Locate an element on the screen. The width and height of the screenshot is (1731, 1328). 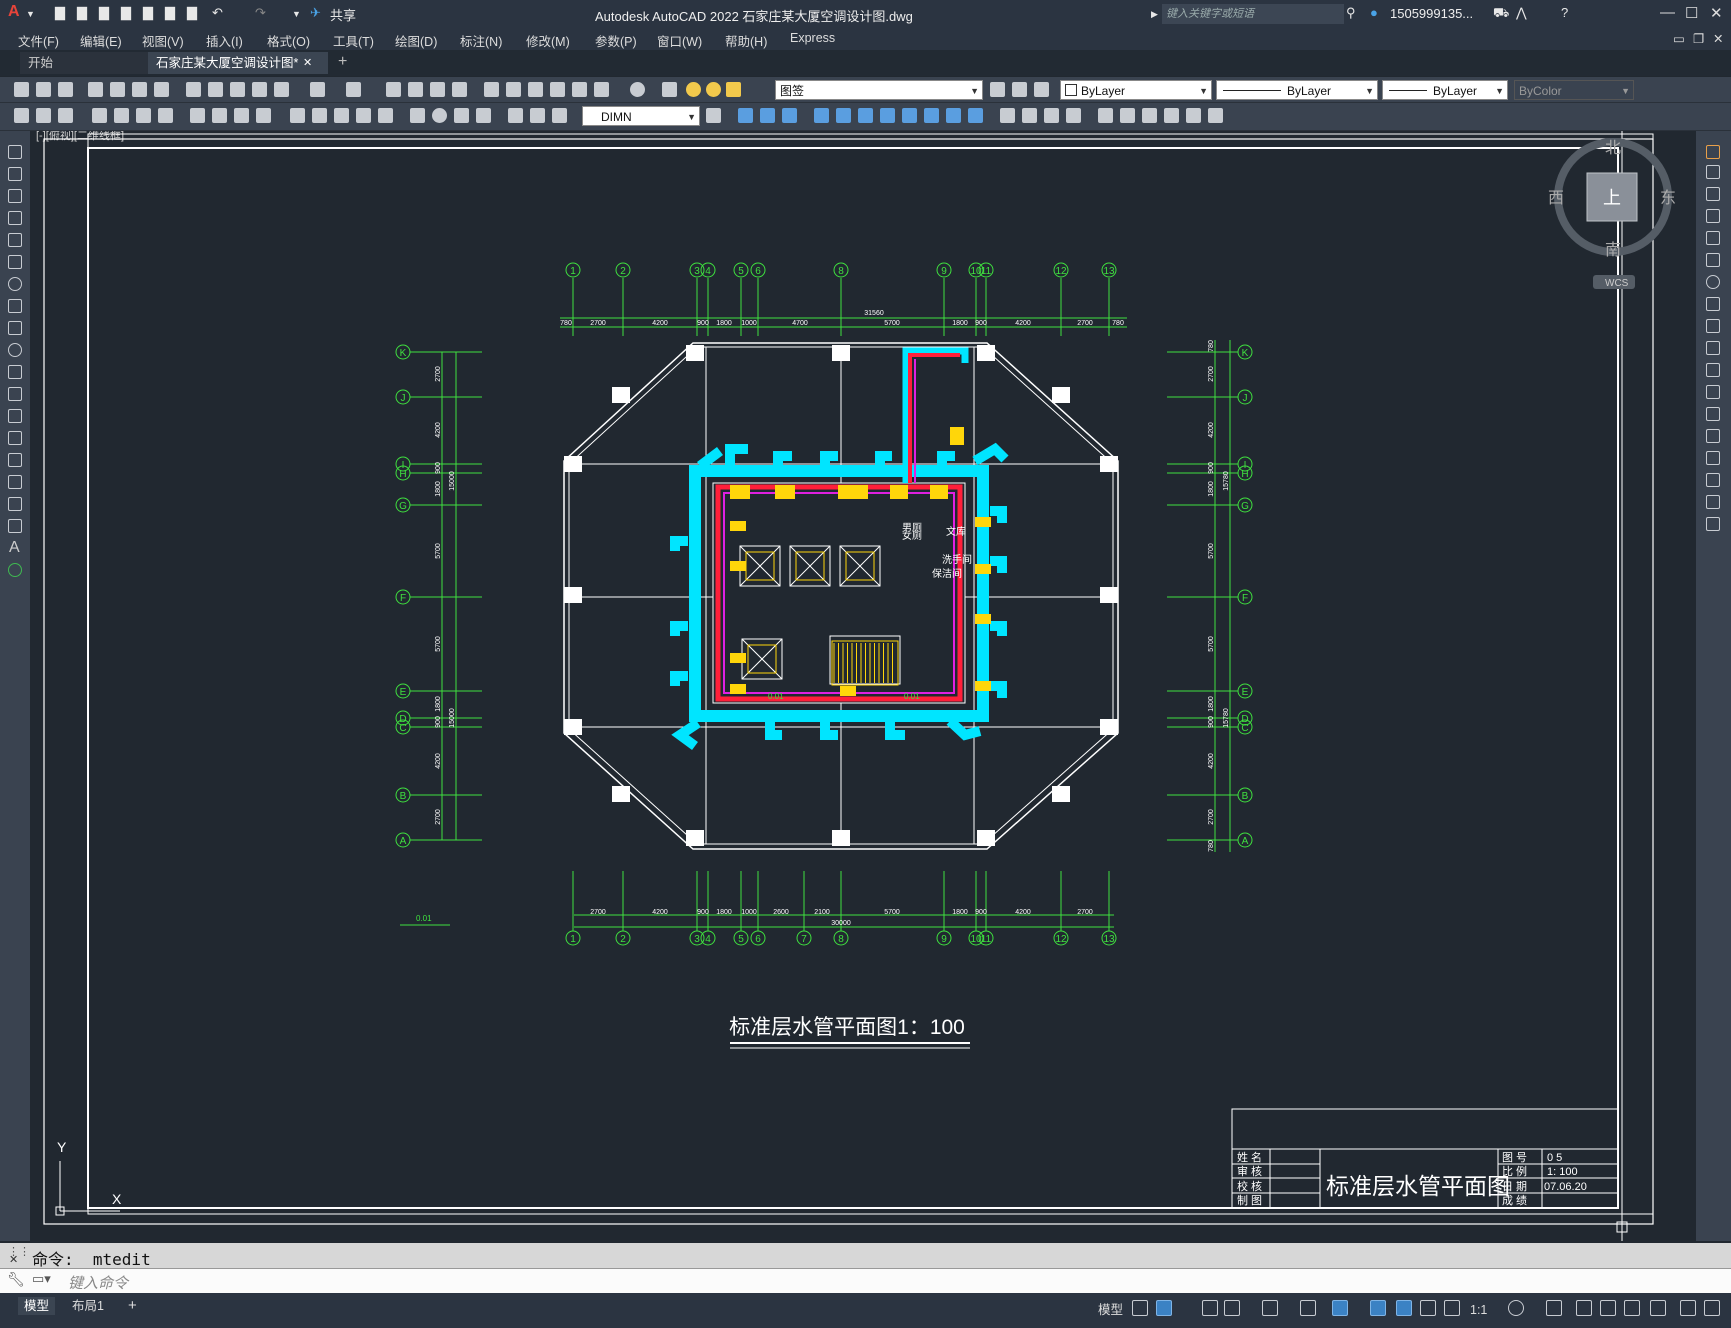
viewcube: 上 北 南 东 西 WCS is located at coordinates (1612, 213).